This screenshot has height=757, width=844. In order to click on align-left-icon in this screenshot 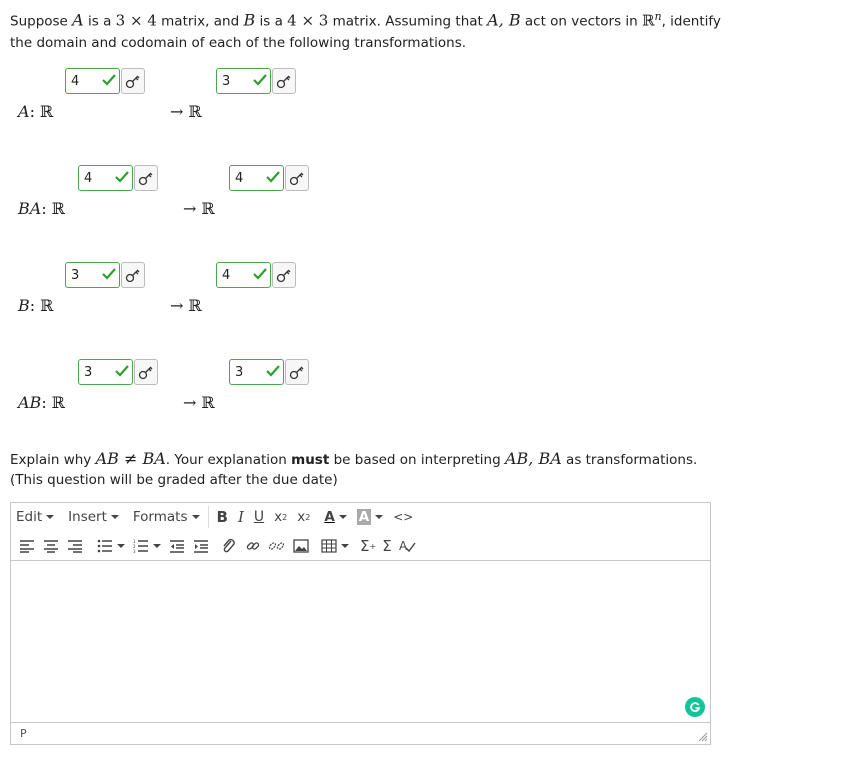, I will do `click(27, 546)`.